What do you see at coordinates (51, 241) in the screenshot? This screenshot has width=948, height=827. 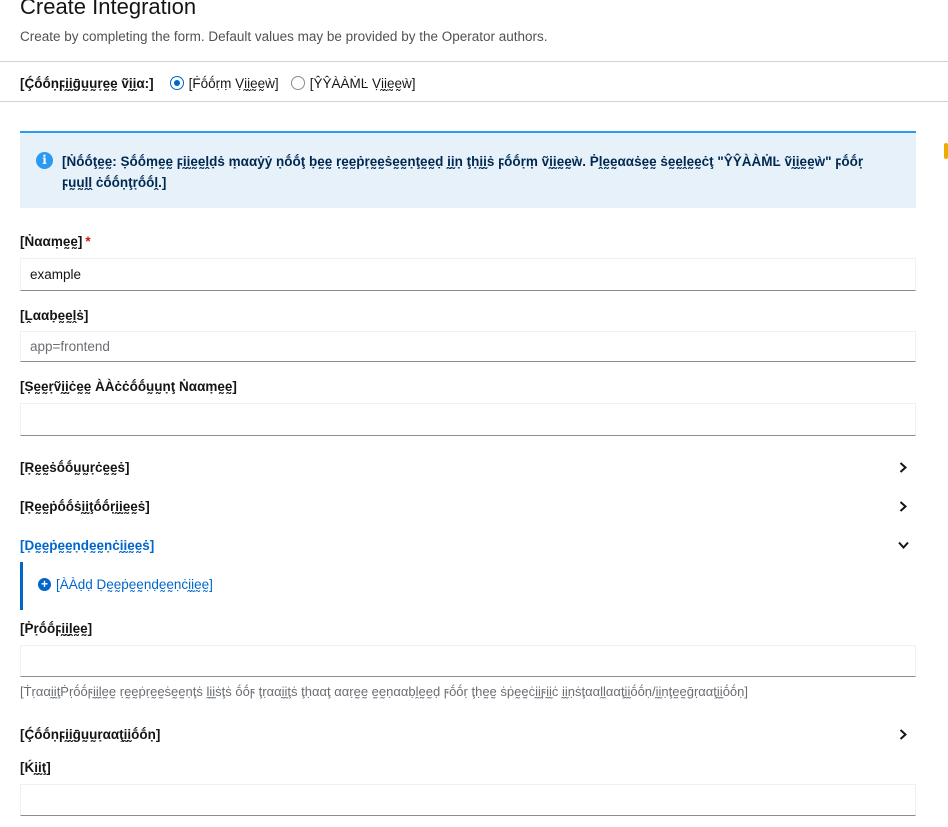 I see `name-label-text: [Ṅααṃḛḛ]` at bounding box center [51, 241].